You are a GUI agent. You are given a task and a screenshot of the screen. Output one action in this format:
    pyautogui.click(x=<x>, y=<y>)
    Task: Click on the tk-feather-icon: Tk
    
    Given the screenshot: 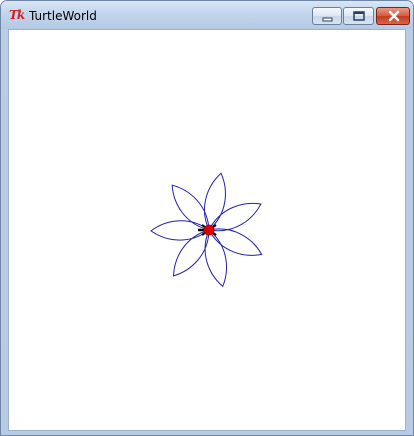 What is the action you would take?
    pyautogui.click(x=17, y=15)
    